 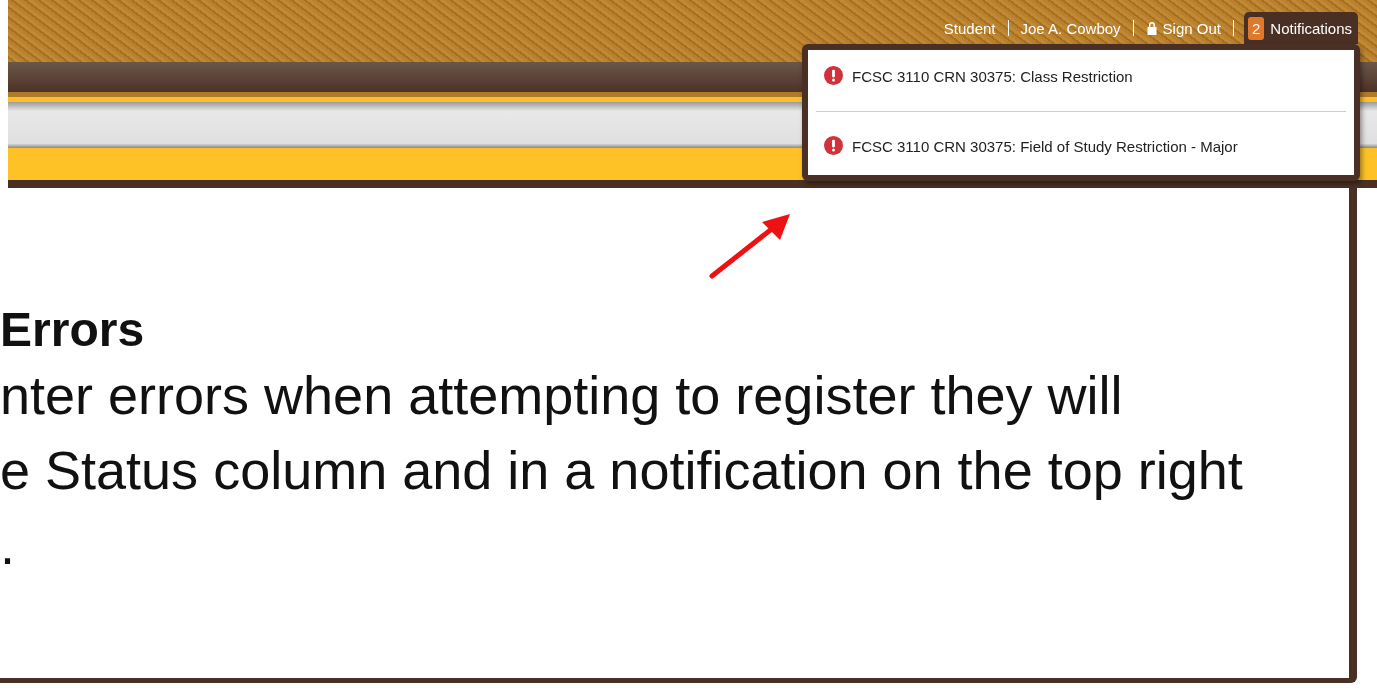 I want to click on notifications-tab: 2 Notifications, so click(x=1300, y=28).